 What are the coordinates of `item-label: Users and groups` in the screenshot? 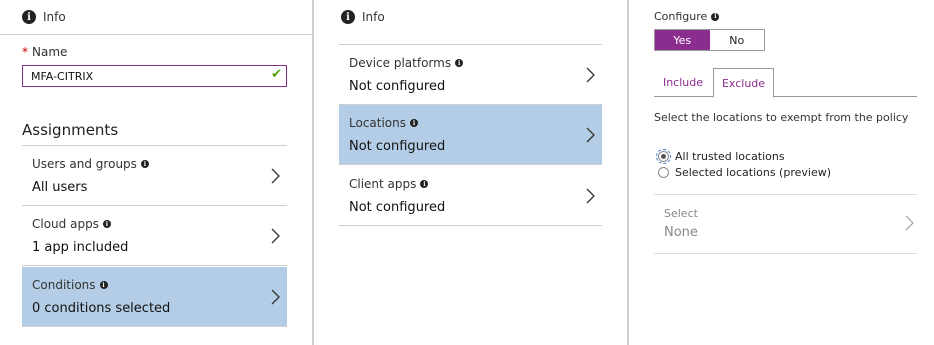 It's located at (84, 164).